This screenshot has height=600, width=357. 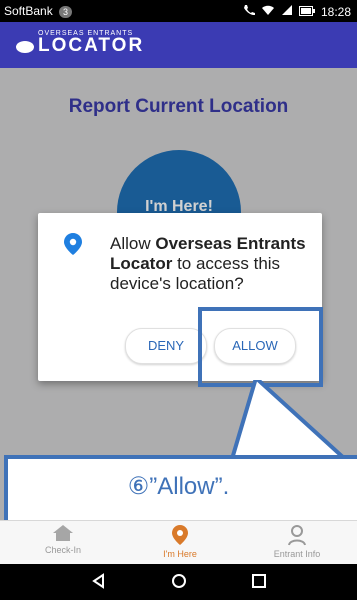 I want to click on signal-icon, so click(x=287, y=11).